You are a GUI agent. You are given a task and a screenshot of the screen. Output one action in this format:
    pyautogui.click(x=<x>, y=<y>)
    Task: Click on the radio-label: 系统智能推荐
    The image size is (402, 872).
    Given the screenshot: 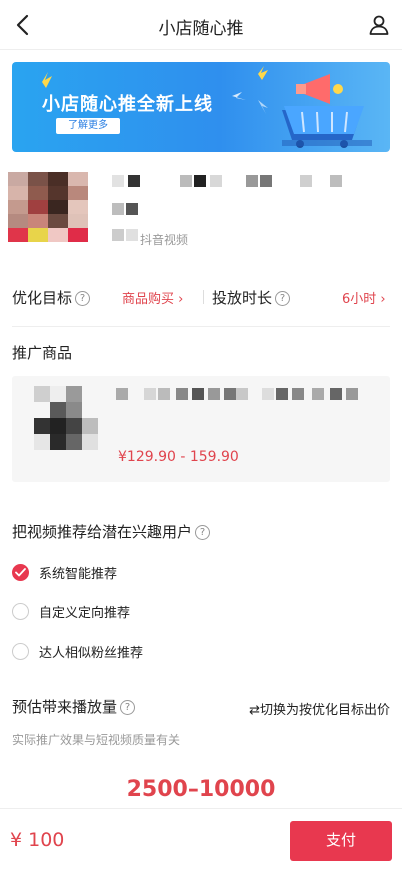 What is the action you would take?
    pyautogui.click(x=78, y=574)
    